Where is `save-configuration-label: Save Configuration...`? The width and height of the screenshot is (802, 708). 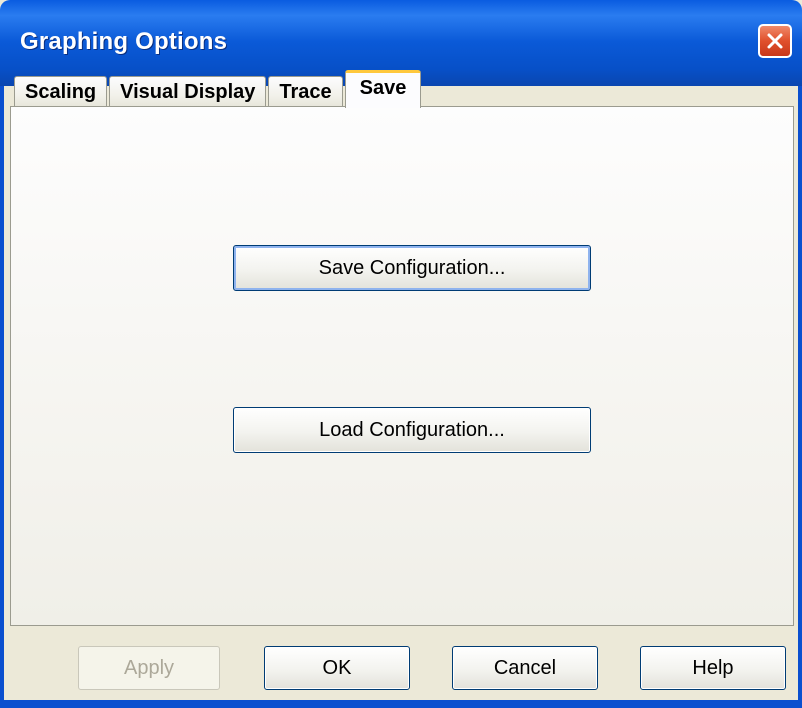
save-configuration-label: Save Configuration... is located at coordinates (412, 267).